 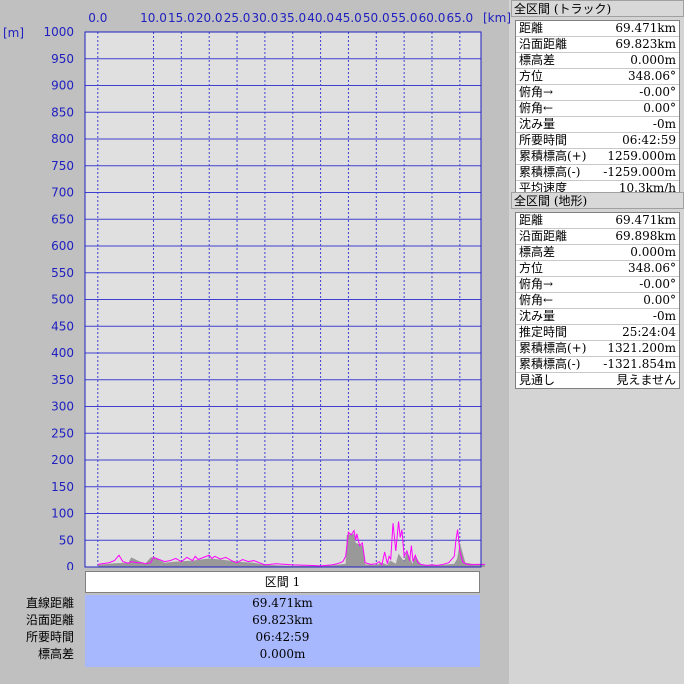 What do you see at coordinates (62, 59) in the screenshot?
I see `y-tick-label: 950` at bounding box center [62, 59].